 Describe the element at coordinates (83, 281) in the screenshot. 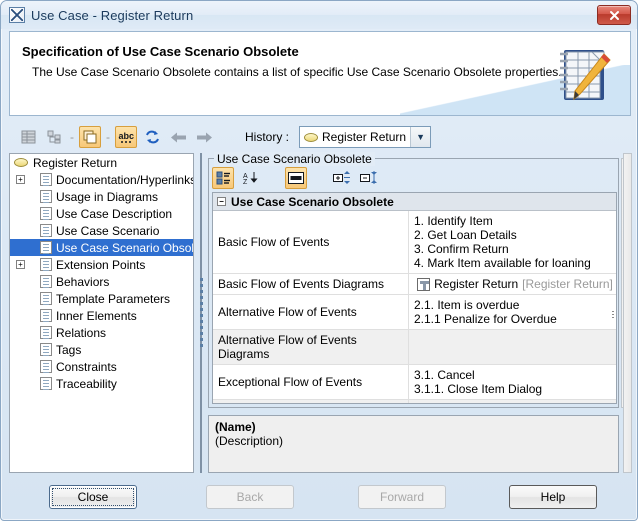

I see `tree-item-label: Behaviors` at that location.